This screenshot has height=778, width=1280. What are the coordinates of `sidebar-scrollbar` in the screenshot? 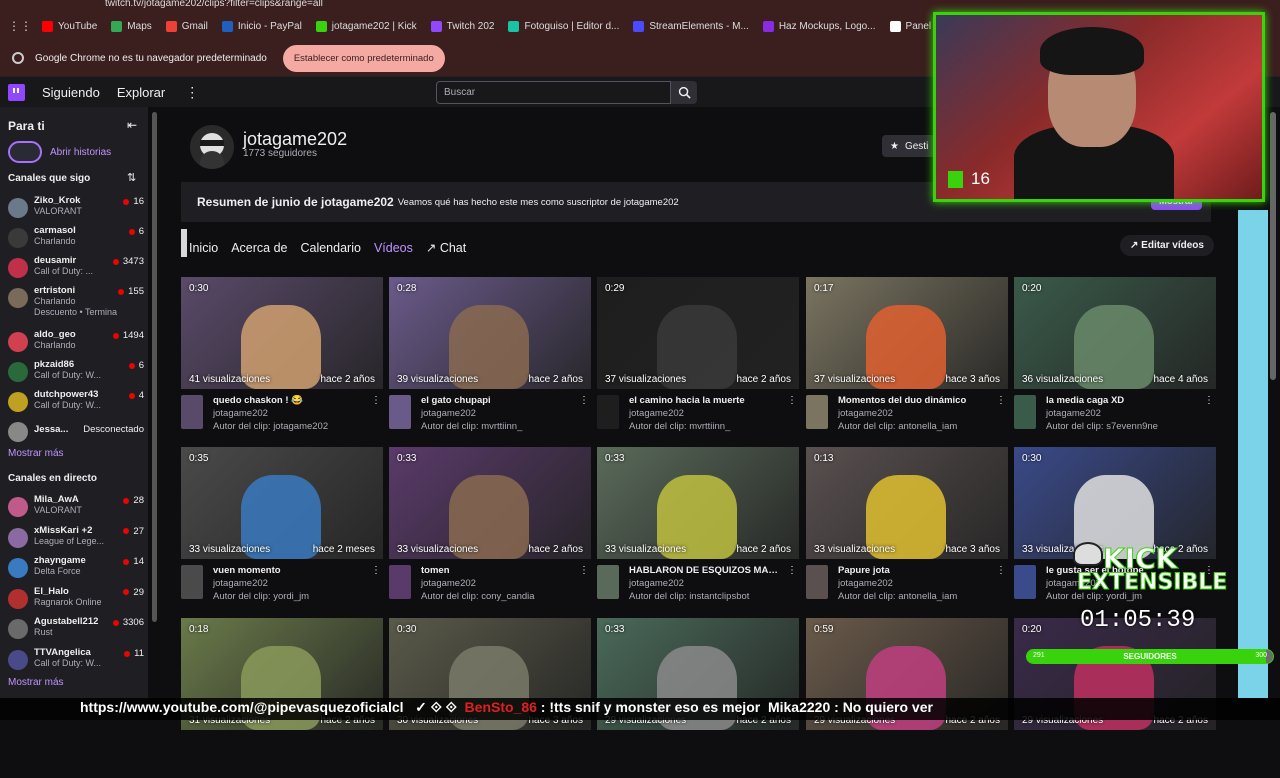 It's located at (154, 367).